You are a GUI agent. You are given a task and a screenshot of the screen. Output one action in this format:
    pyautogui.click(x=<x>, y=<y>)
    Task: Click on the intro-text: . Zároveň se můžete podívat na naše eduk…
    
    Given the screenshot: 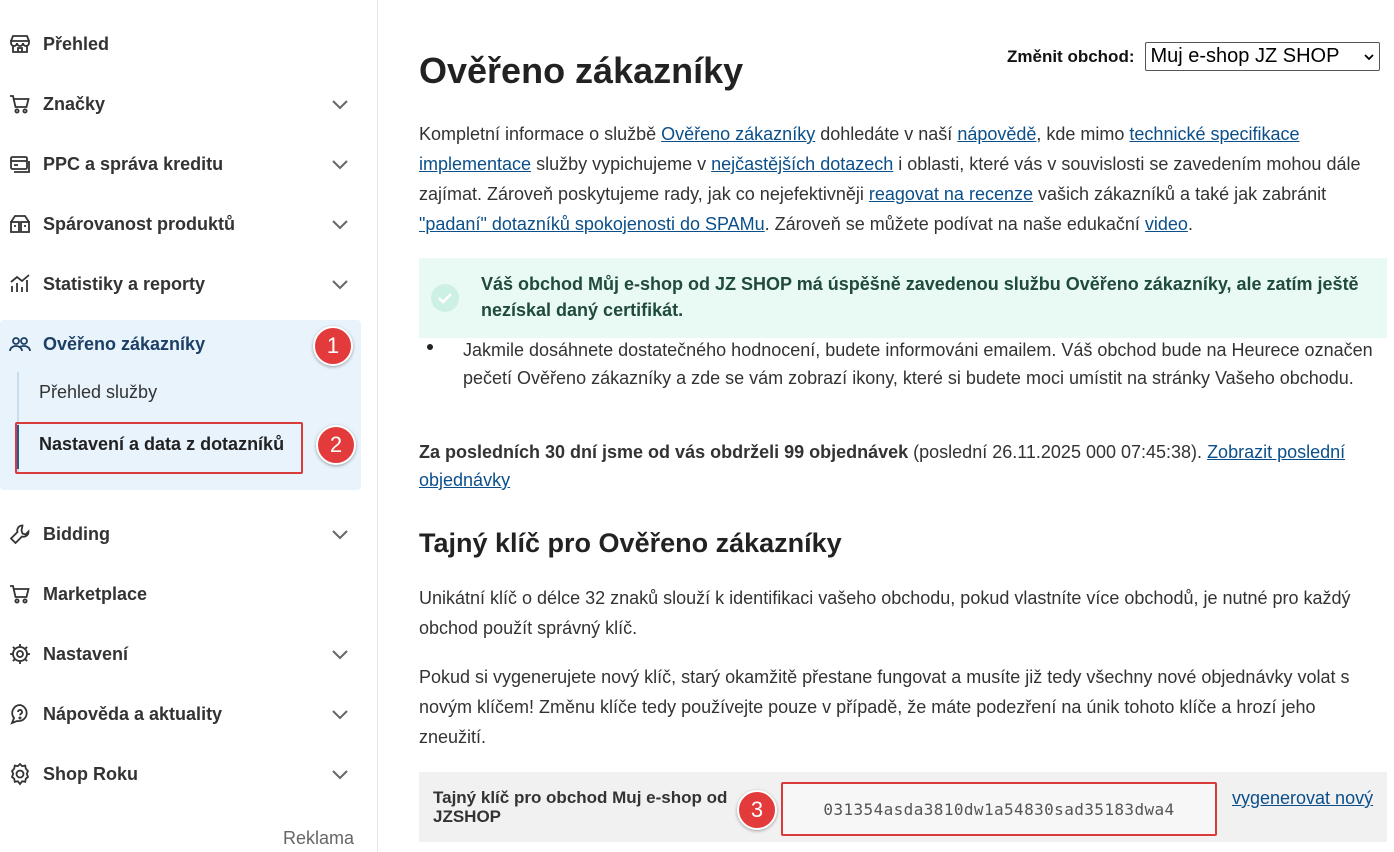 What is the action you would take?
    pyautogui.click(x=954, y=224)
    